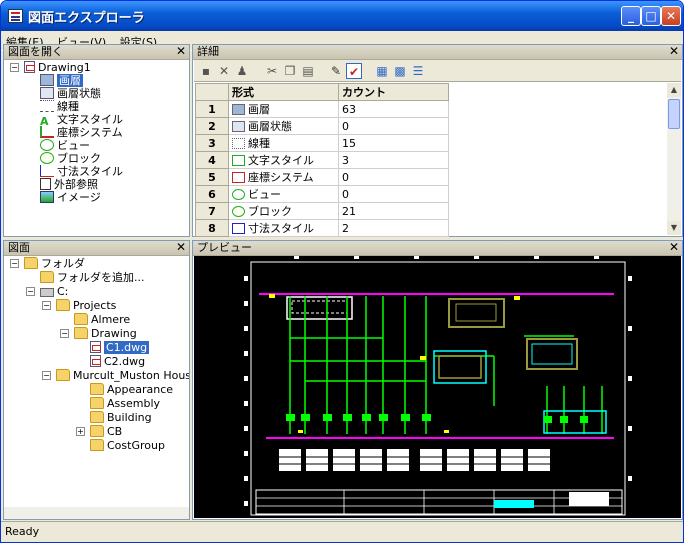  I want to click on table-row: 1 画層 63, so click(322, 109).